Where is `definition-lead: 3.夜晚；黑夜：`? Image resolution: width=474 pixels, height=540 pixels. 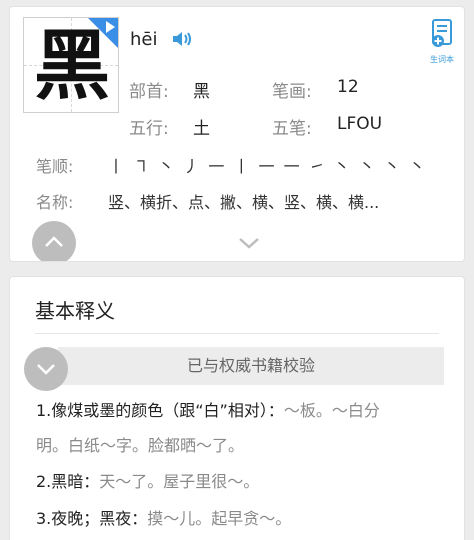
definition-lead: 3.夜晚；黑夜： is located at coordinates (92, 518).